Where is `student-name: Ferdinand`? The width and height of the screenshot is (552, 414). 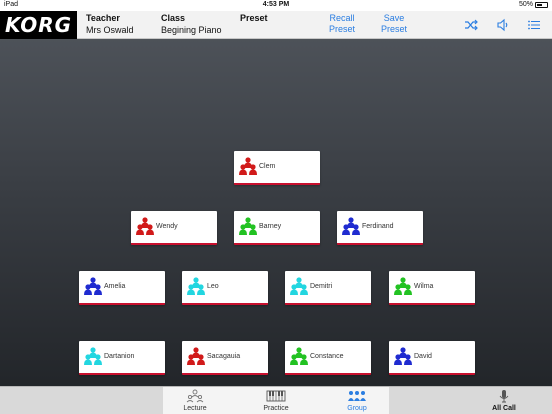
student-name: Ferdinand is located at coordinates (378, 226).